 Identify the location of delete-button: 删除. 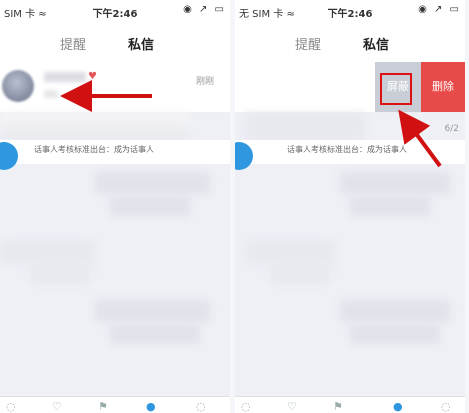
(443, 87).